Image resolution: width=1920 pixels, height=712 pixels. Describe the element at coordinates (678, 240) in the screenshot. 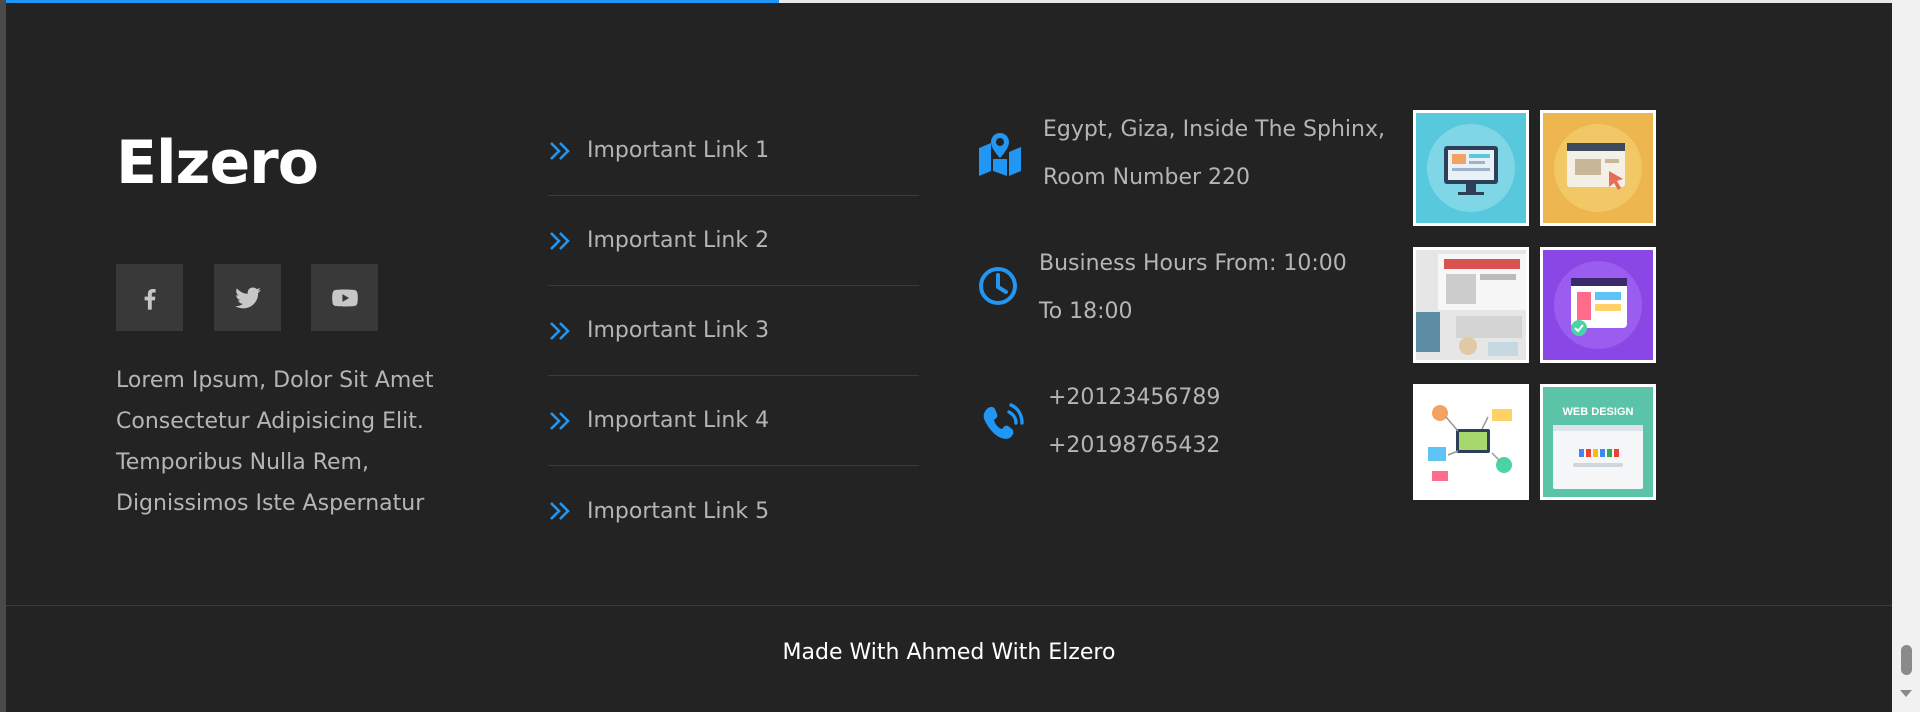

I see `link-label: Important Link 2` at that location.